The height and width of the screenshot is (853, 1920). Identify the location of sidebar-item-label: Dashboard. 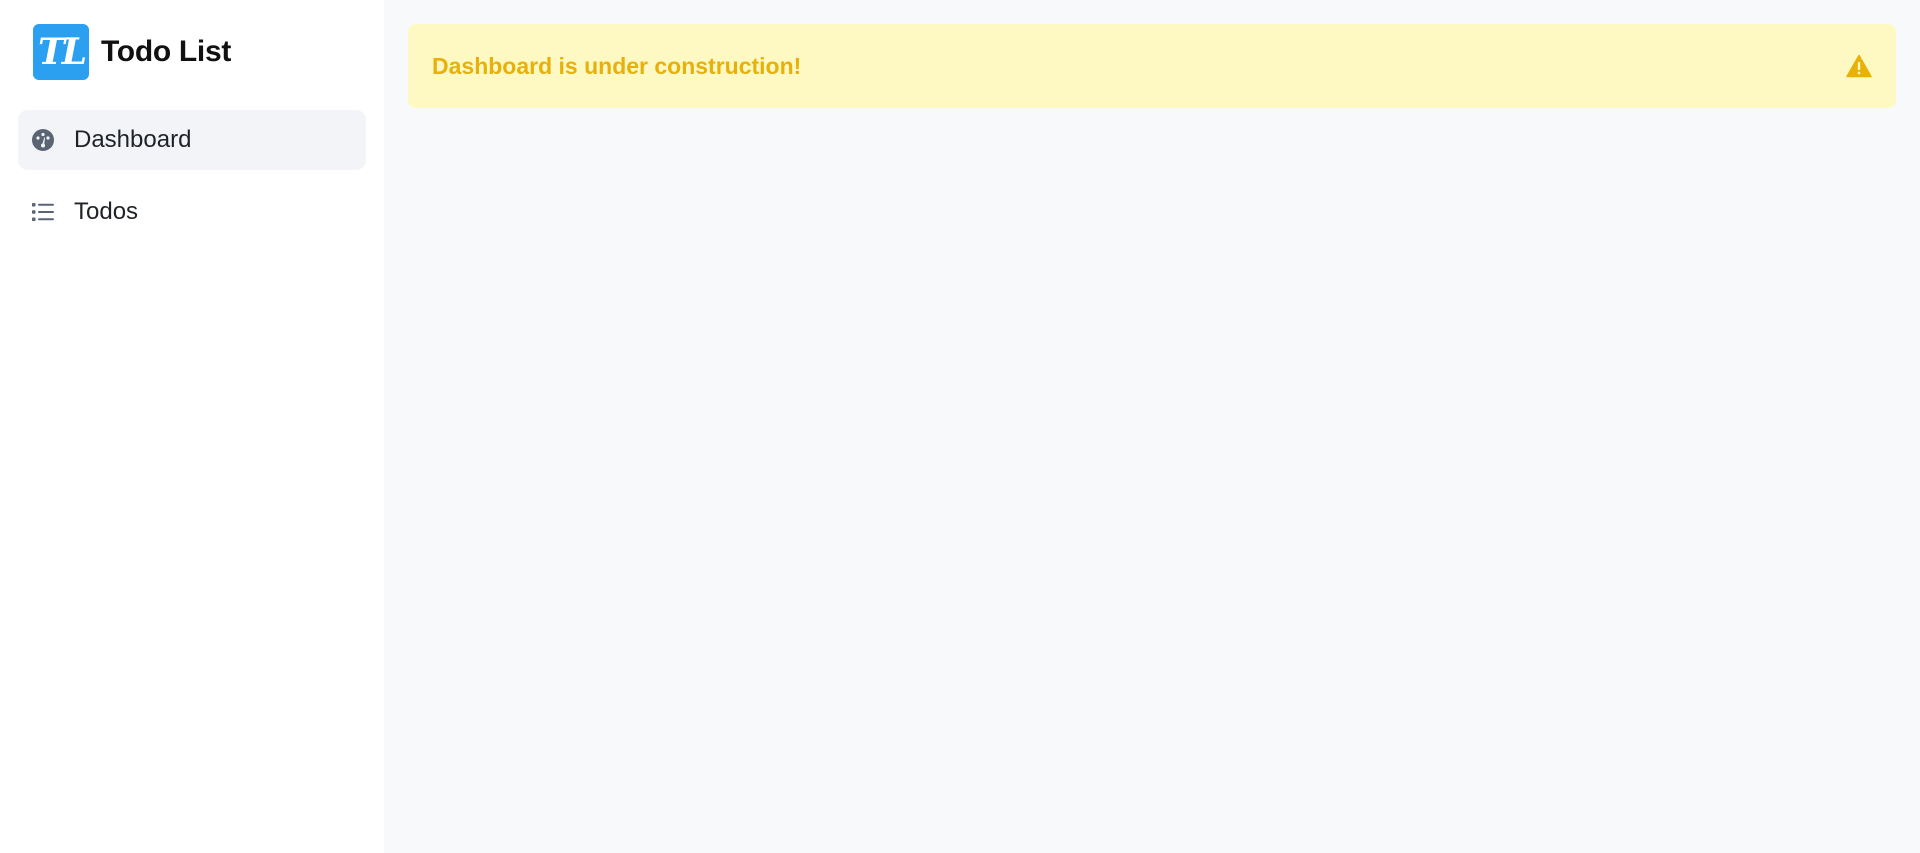
(133, 139).